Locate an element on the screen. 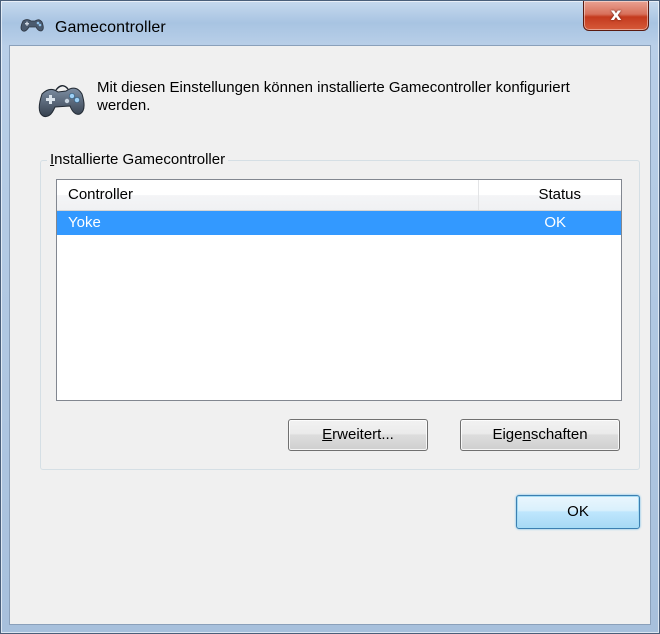 This screenshot has width=660, height=634. close-button: x is located at coordinates (616, 16).